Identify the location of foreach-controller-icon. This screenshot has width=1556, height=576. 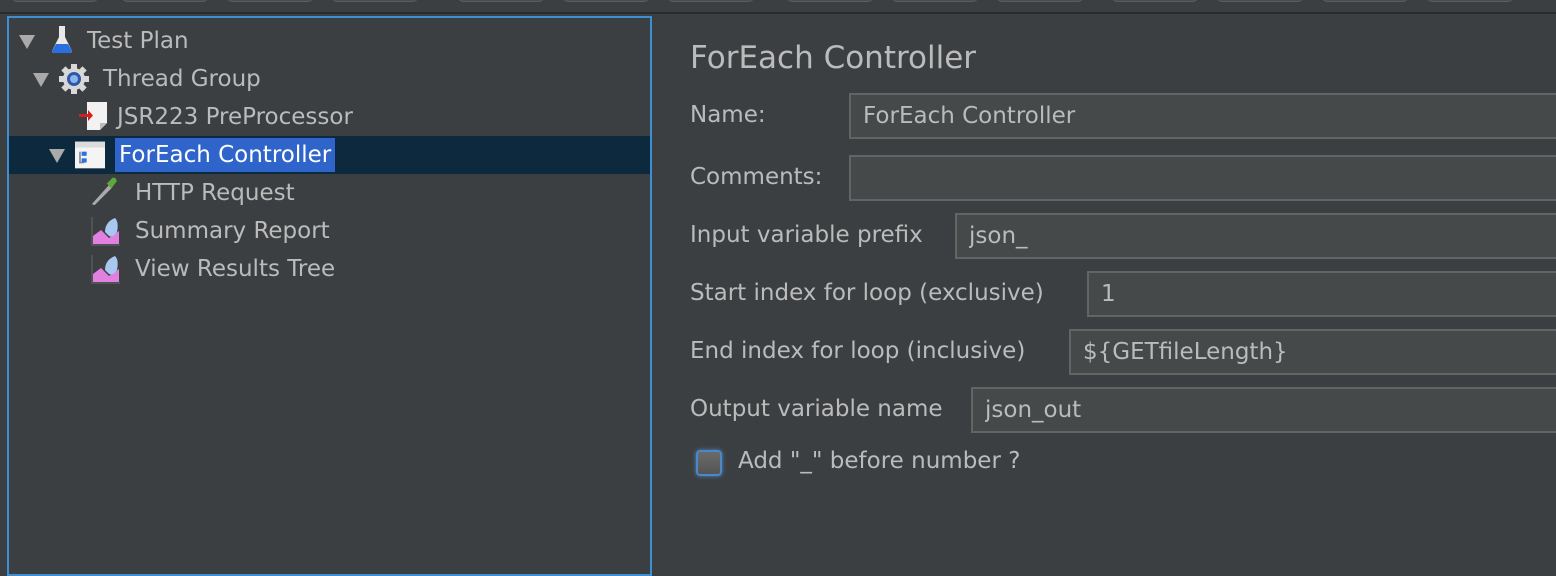
(90, 155).